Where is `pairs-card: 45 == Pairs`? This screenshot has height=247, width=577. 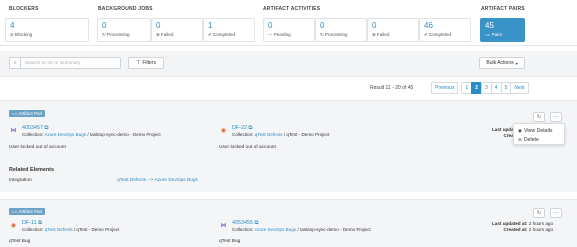
pairs-card: 45 == Pairs is located at coordinates (502, 30).